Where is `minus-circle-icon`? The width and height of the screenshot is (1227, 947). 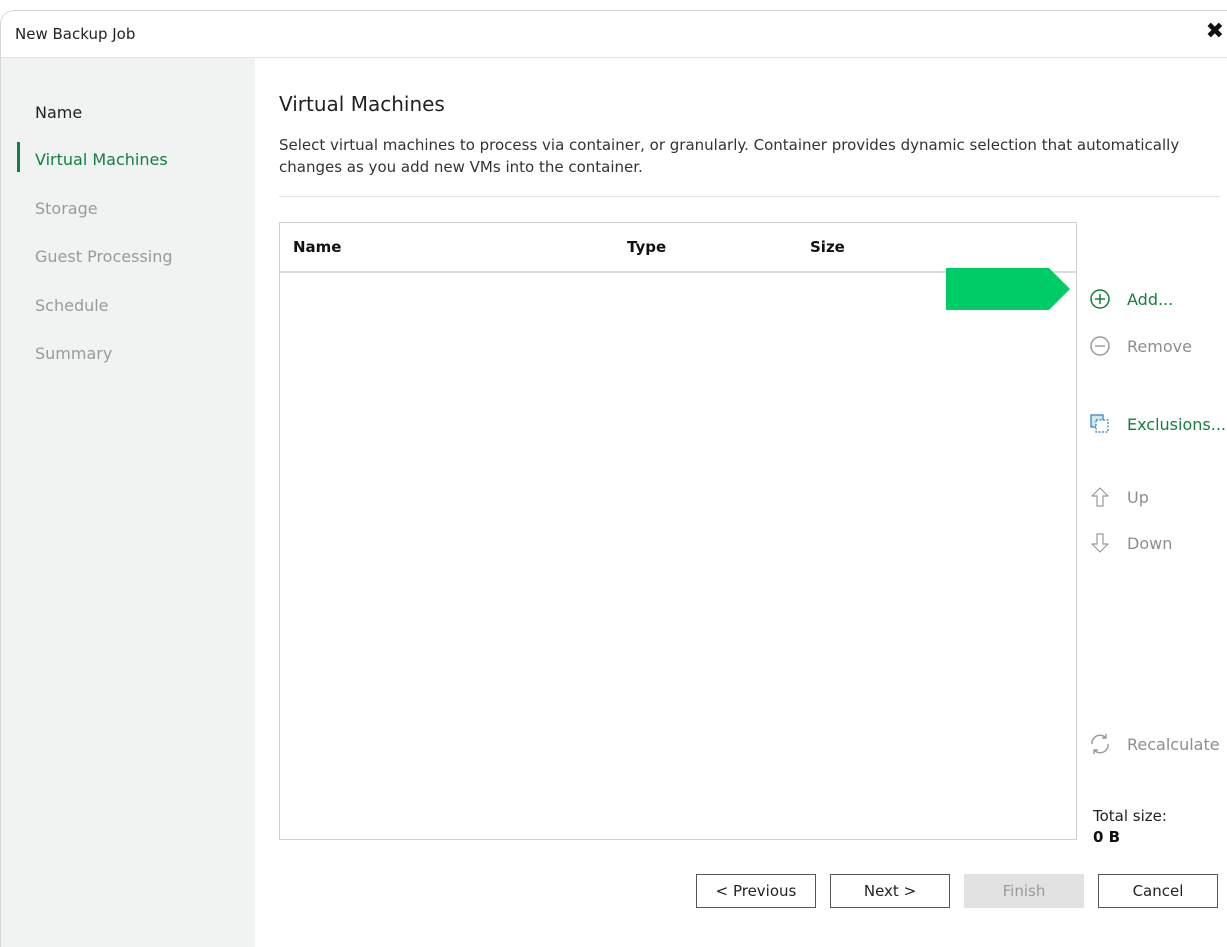 minus-circle-icon is located at coordinates (1100, 346).